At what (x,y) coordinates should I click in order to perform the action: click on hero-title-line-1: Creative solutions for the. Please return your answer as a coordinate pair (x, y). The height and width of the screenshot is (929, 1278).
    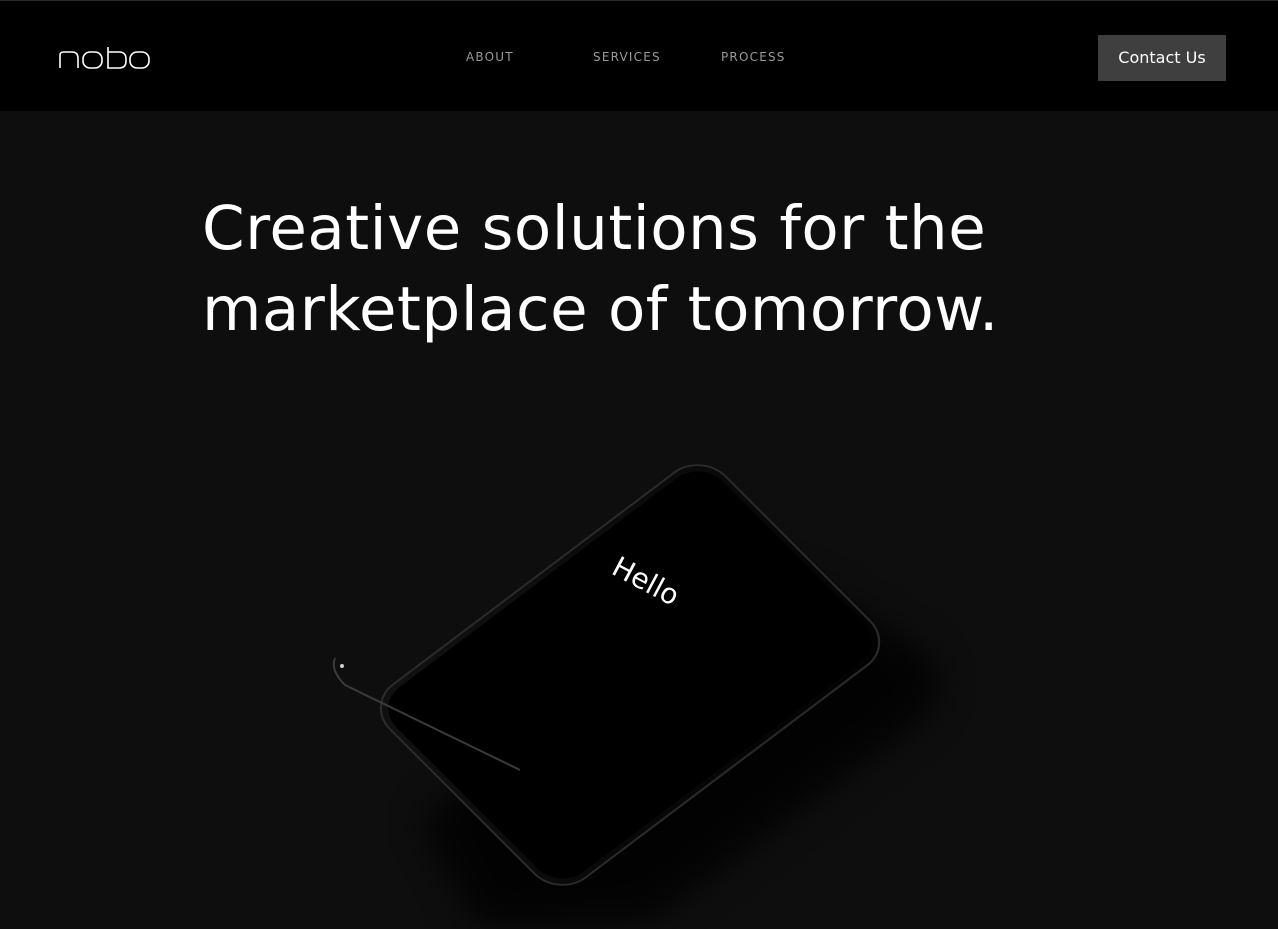
    Looking at the image, I should click on (594, 228).